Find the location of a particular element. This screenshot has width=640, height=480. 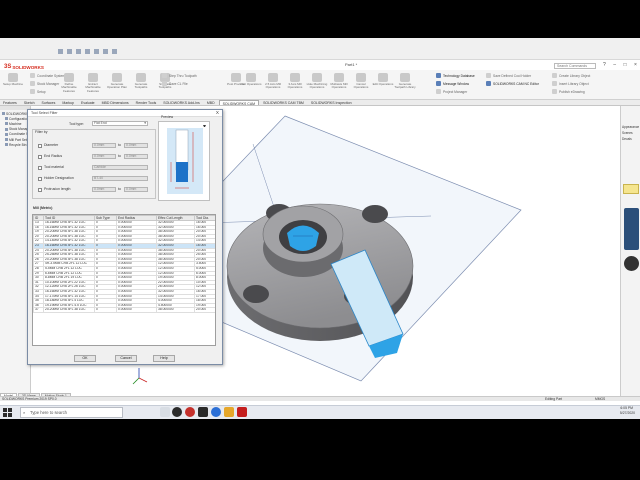

tool-material-checkbox is located at coordinates (40, 168).